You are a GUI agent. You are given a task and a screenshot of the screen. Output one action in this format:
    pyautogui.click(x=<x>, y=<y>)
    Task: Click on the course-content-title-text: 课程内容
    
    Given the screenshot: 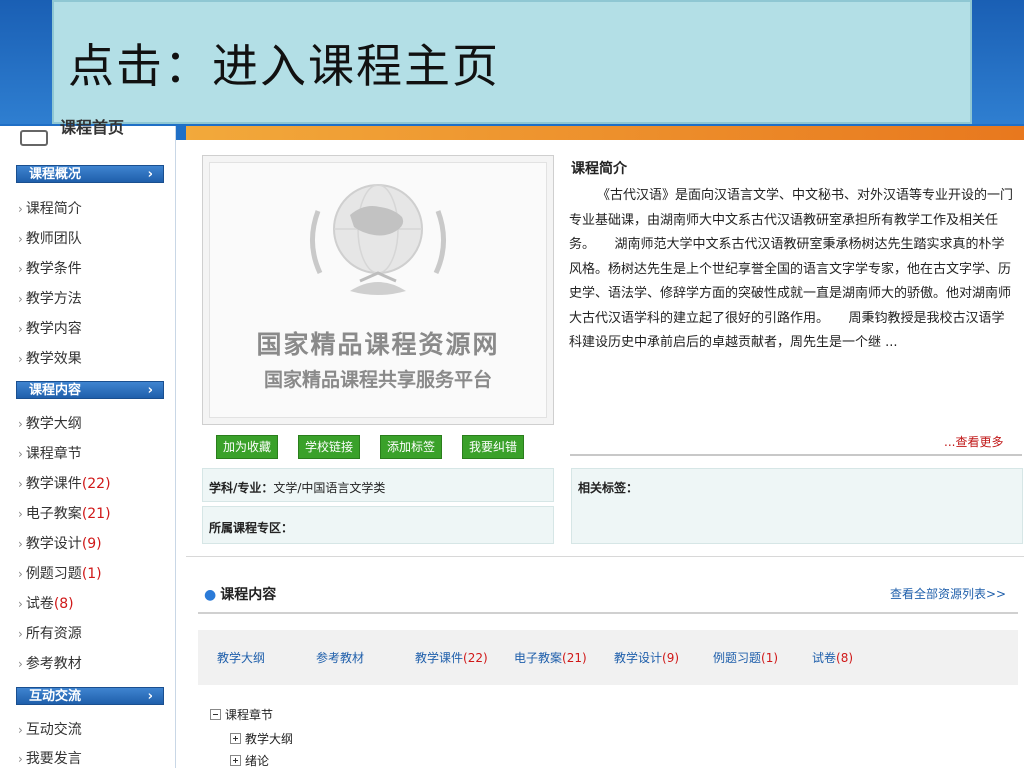 What is the action you would take?
    pyautogui.click(x=248, y=595)
    